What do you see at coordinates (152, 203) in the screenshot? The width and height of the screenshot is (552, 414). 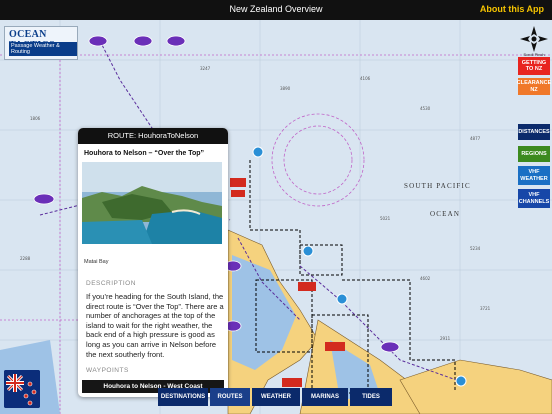 I see `matai-bay-photo` at bounding box center [152, 203].